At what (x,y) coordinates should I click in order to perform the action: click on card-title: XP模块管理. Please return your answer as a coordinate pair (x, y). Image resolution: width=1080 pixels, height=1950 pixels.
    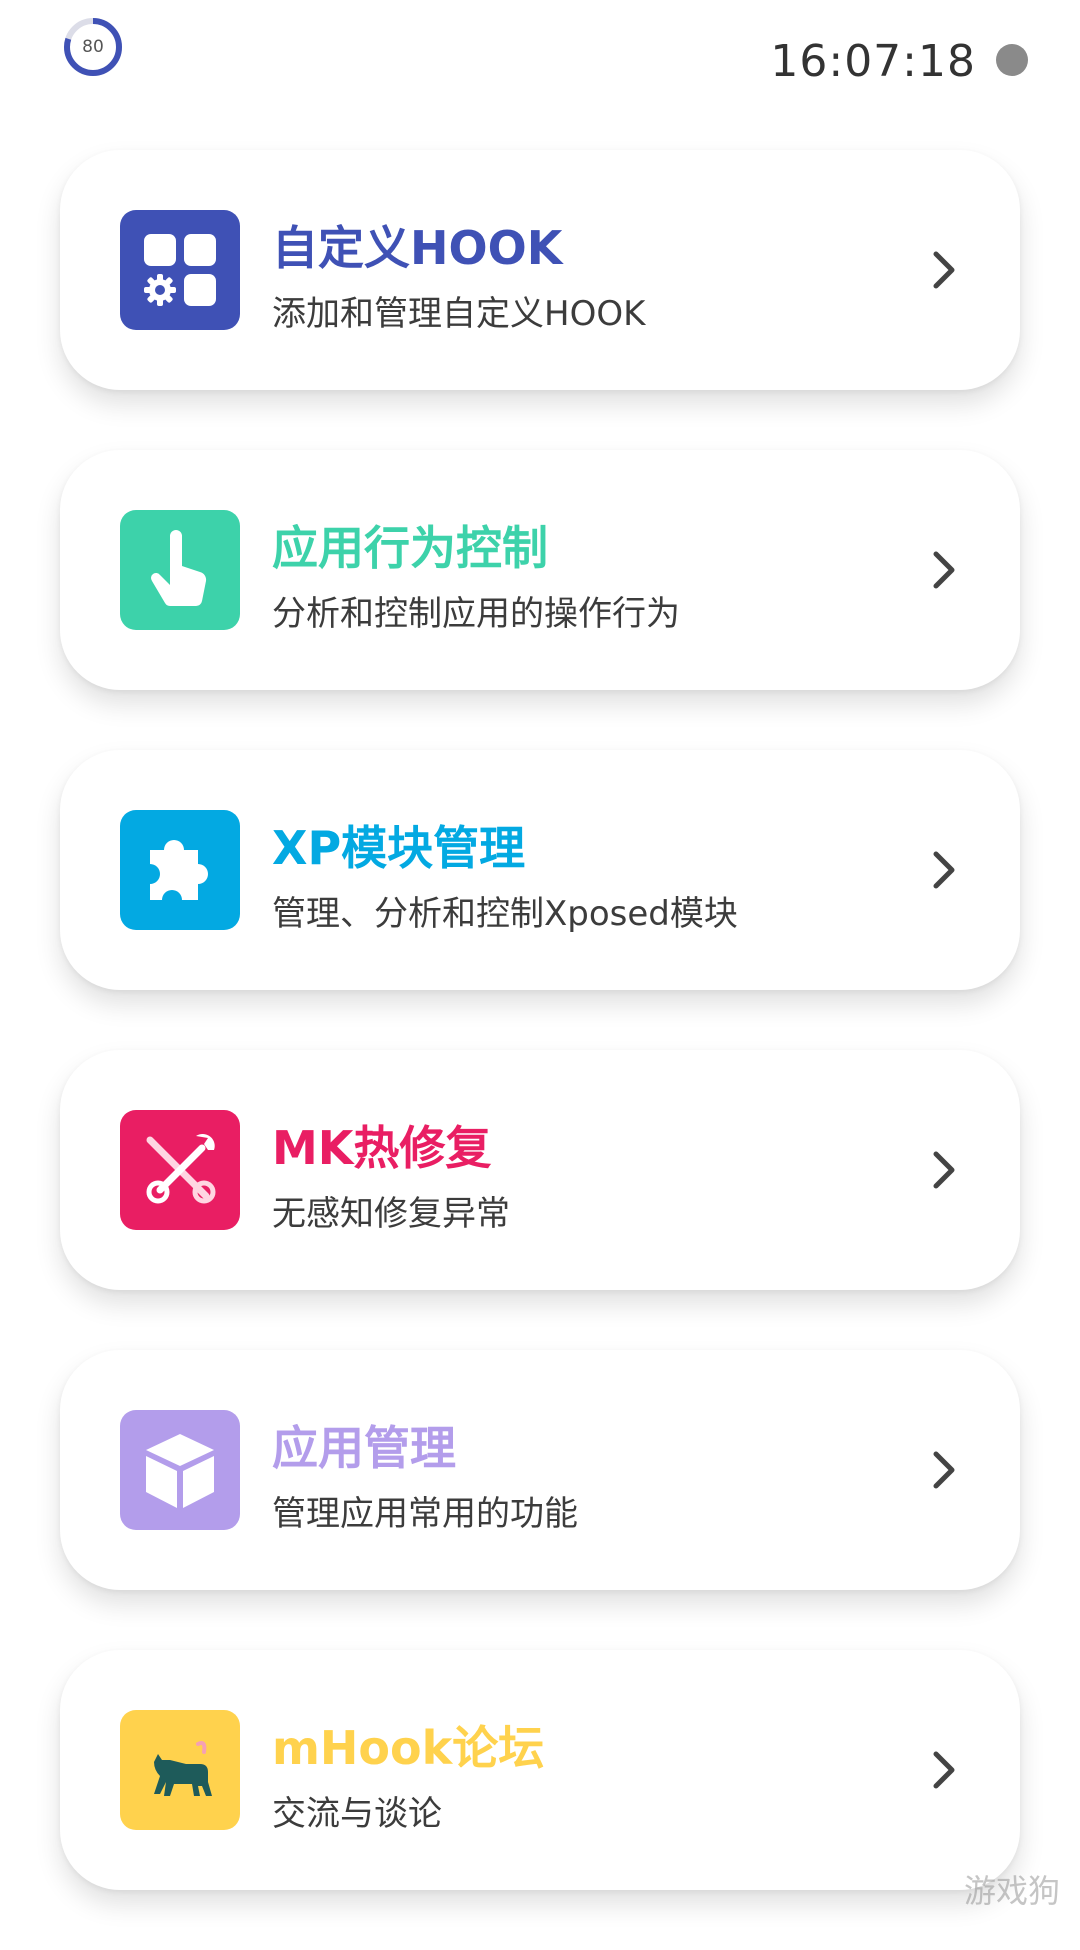
    Looking at the image, I should click on (398, 845).